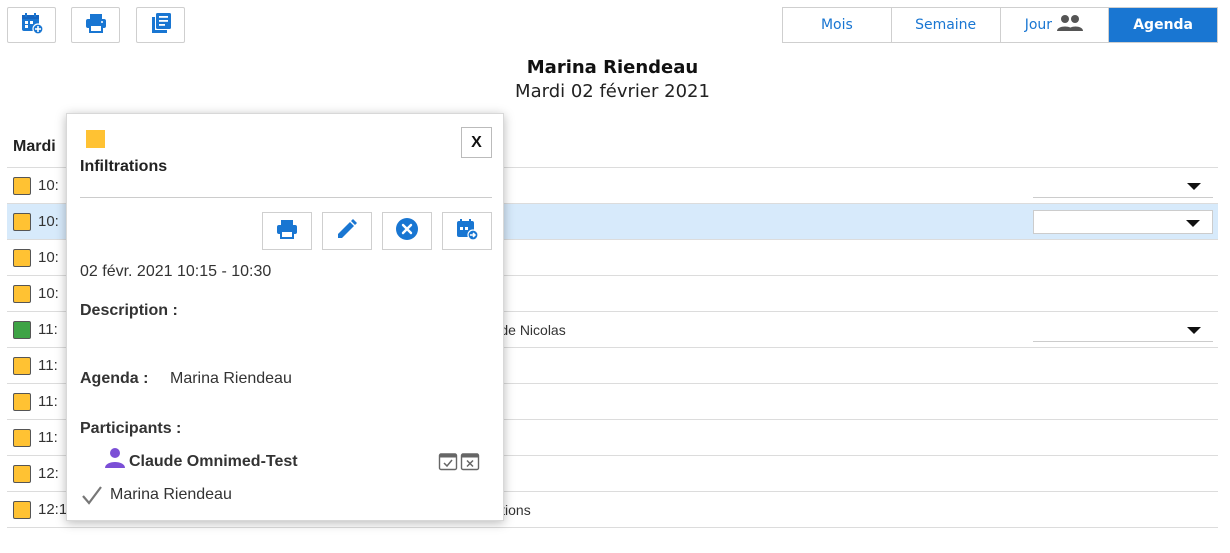 Image resolution: width=1230 pixels, height=553 pixels. What do you see at coordinates (1163, 25) in the screenshot?
I see `tab-agenda: Agenda` at bounding box center [1163, 25].